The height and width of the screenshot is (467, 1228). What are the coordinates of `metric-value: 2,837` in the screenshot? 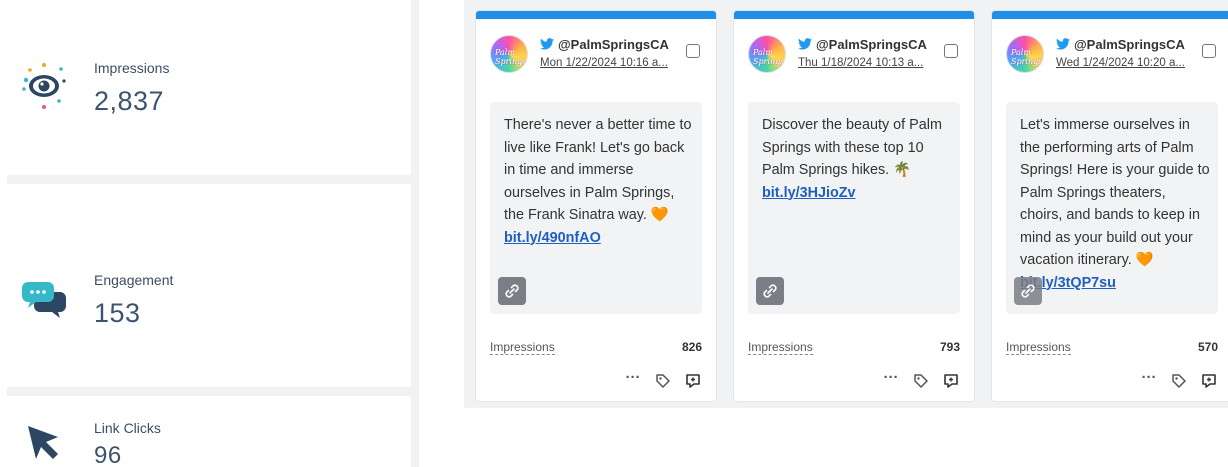 It's located at (129, 101).